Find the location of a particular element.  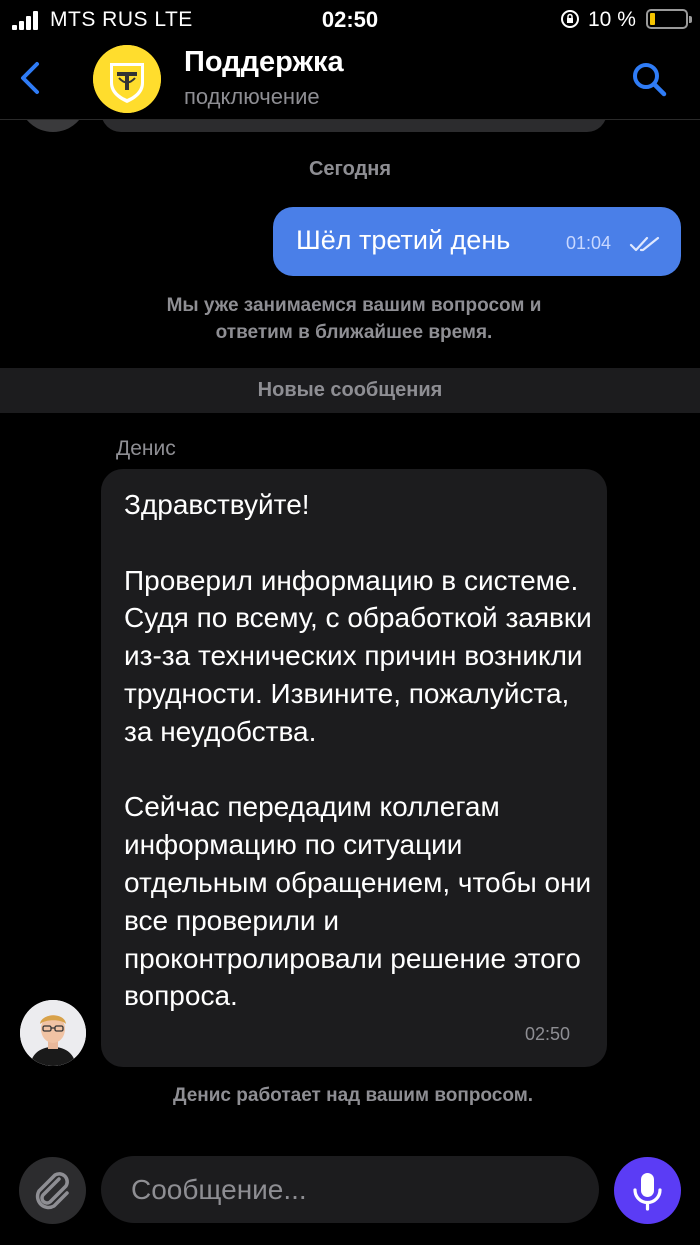

microphone-icon is located at coordinates (647, 1192).